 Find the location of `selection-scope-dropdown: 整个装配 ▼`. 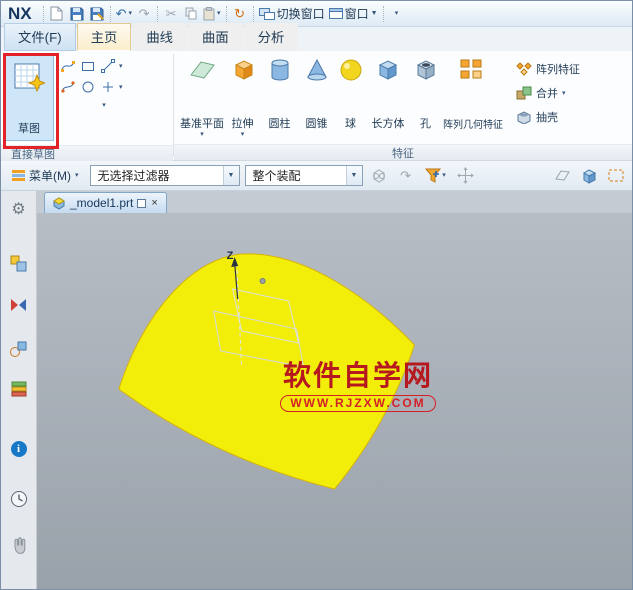

selection-scope-dropdown: 整个装配 ▼ is located at coordinates (303, 175).